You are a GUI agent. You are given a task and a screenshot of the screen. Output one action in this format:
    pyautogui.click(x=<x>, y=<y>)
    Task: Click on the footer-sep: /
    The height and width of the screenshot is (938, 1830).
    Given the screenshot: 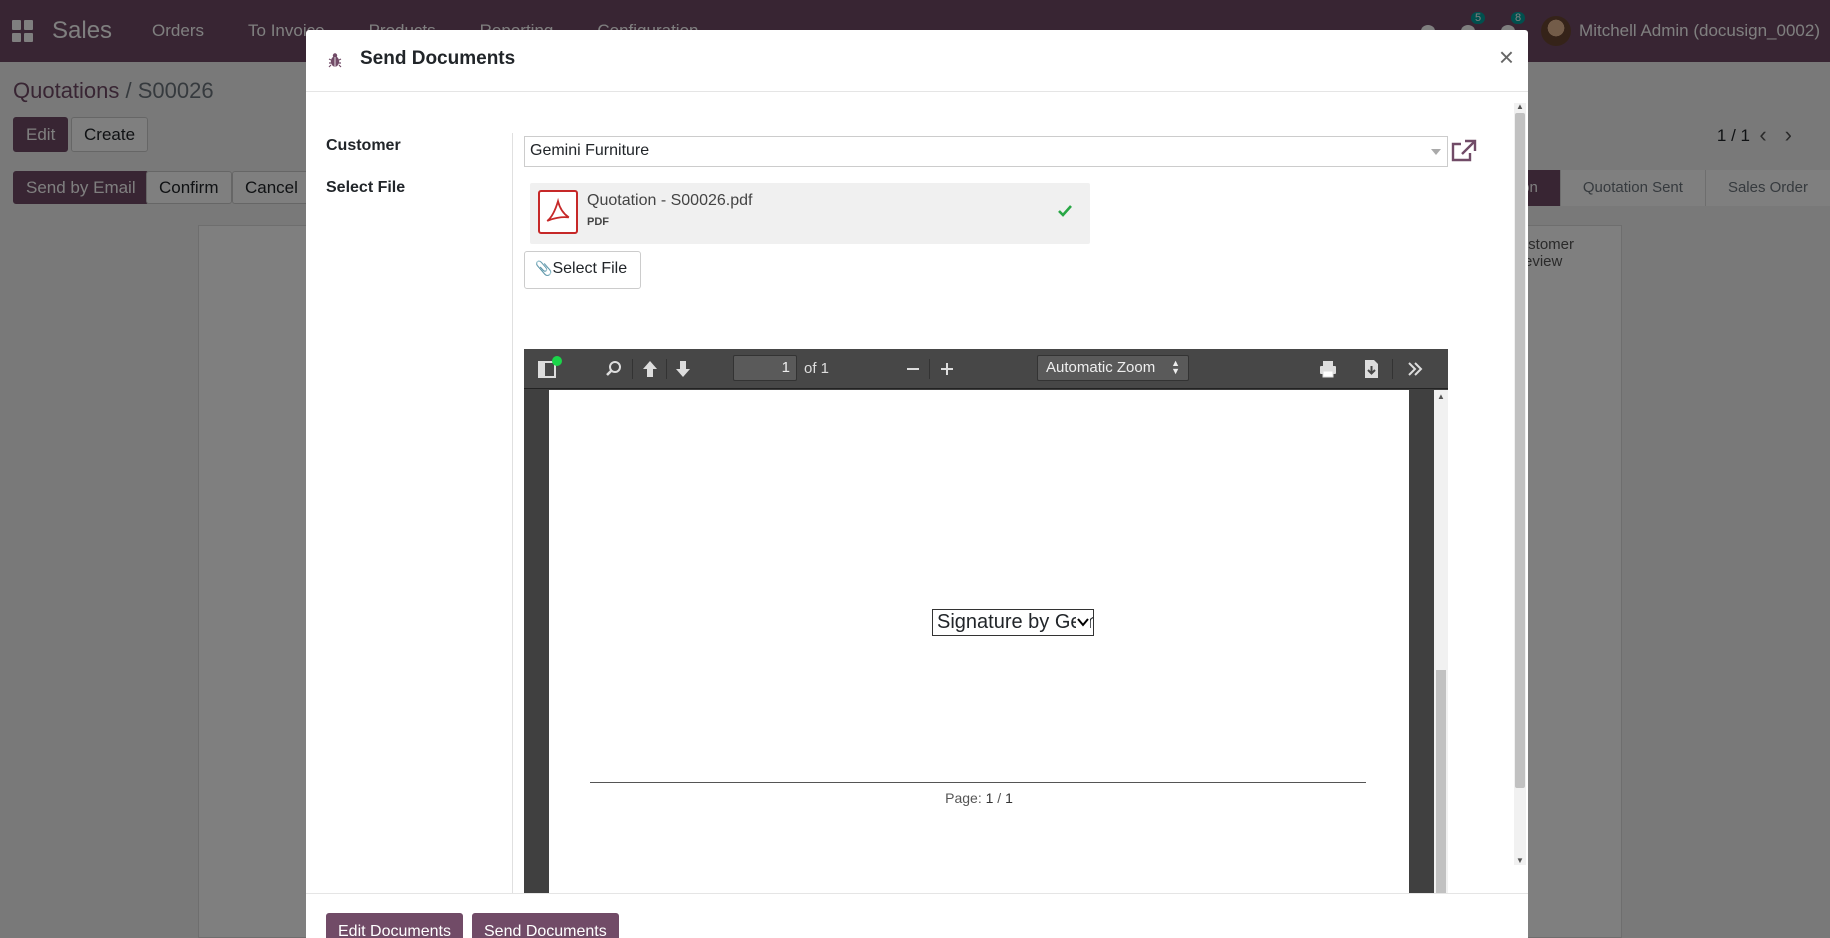 What is the action you would take?
    pyautogui.click(x=999, y=798)
    